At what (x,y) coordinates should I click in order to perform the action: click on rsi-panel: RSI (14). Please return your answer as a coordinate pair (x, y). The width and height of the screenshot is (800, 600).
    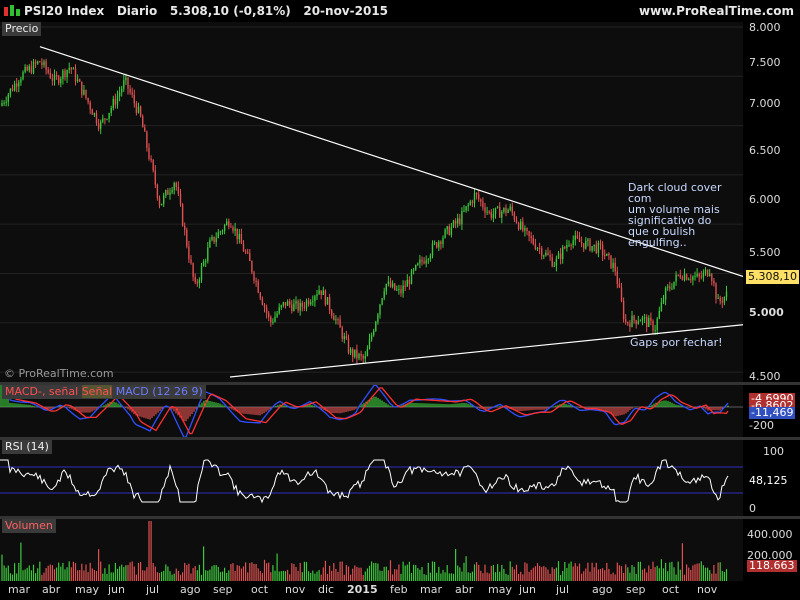
    Looking at the image, I should click on (371, 478).